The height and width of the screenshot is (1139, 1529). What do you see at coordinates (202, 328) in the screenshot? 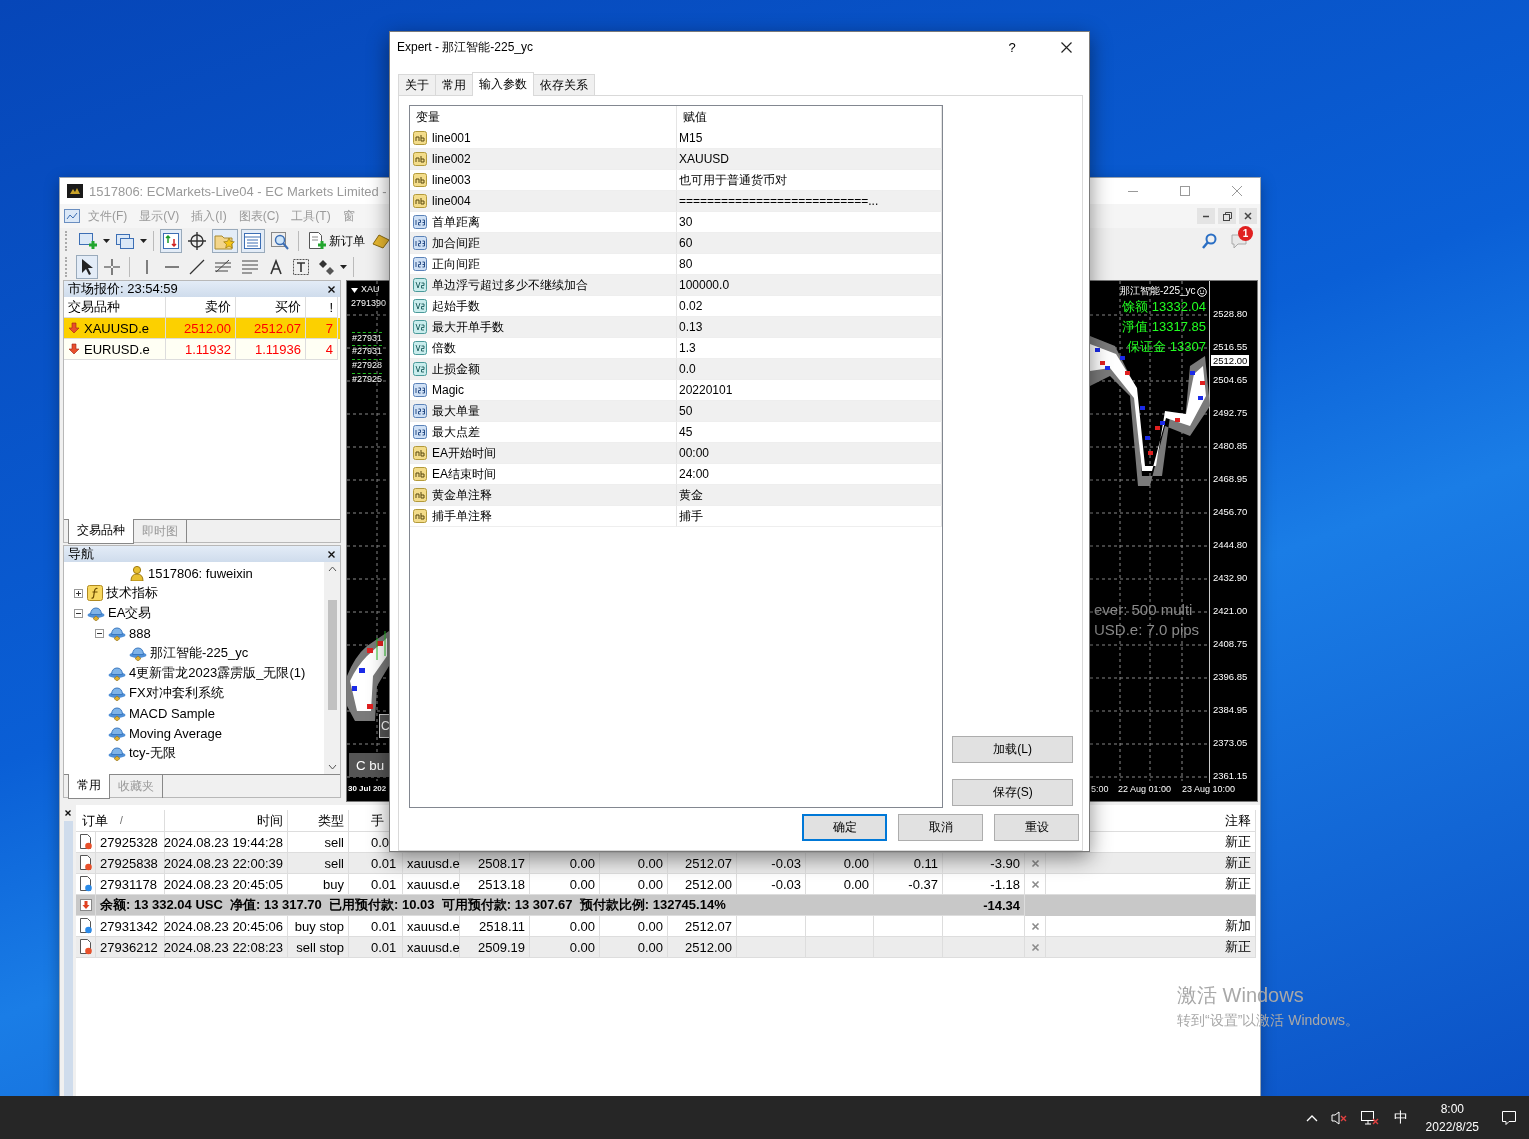
I see `quote-row: XAUUSD.e 2512.00 2512.07 7` at bounding box center [202, 328].